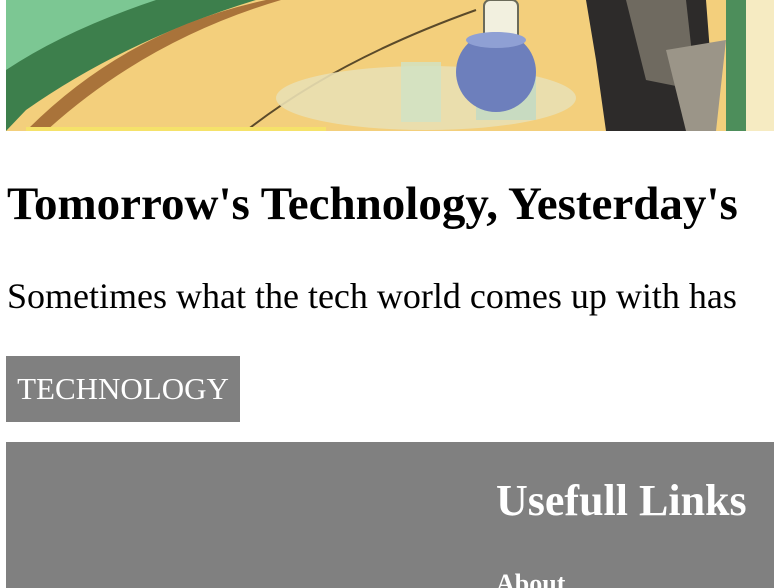  Describe the element at coordinates (530, 578) in the screenshot. I see `footer-link-about: About` at that location.